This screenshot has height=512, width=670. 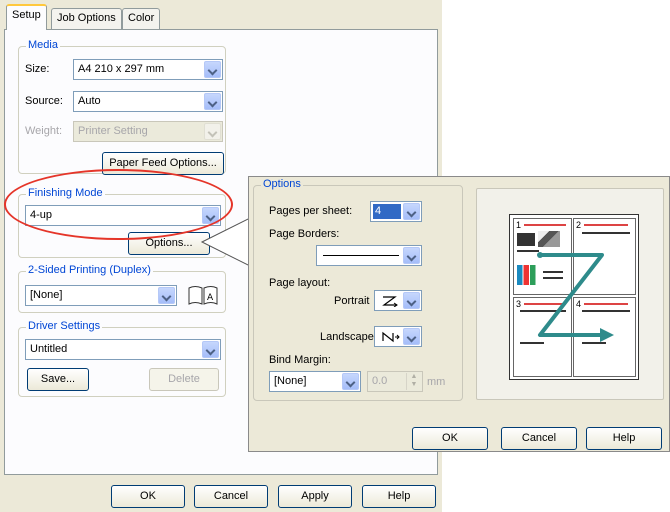 What do you see at coordinates (624, 438) in the screenshot?
I see `options-help-button: Help` at bounding box center [624, 438].